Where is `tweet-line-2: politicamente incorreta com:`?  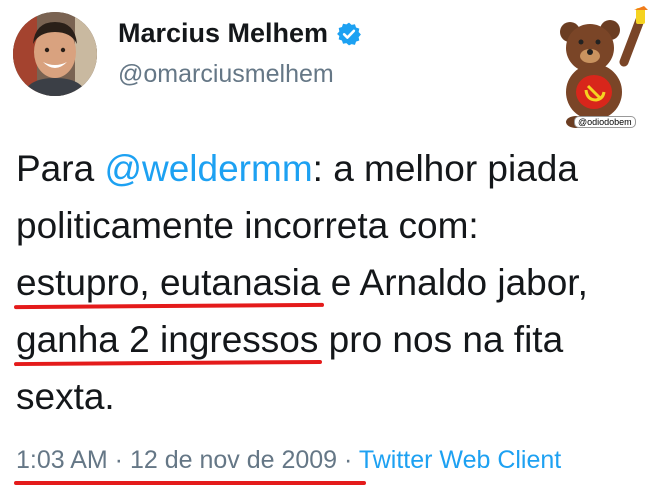
tweet-line-2: politicamente incorreta com: is located at coordinates (247, 225).